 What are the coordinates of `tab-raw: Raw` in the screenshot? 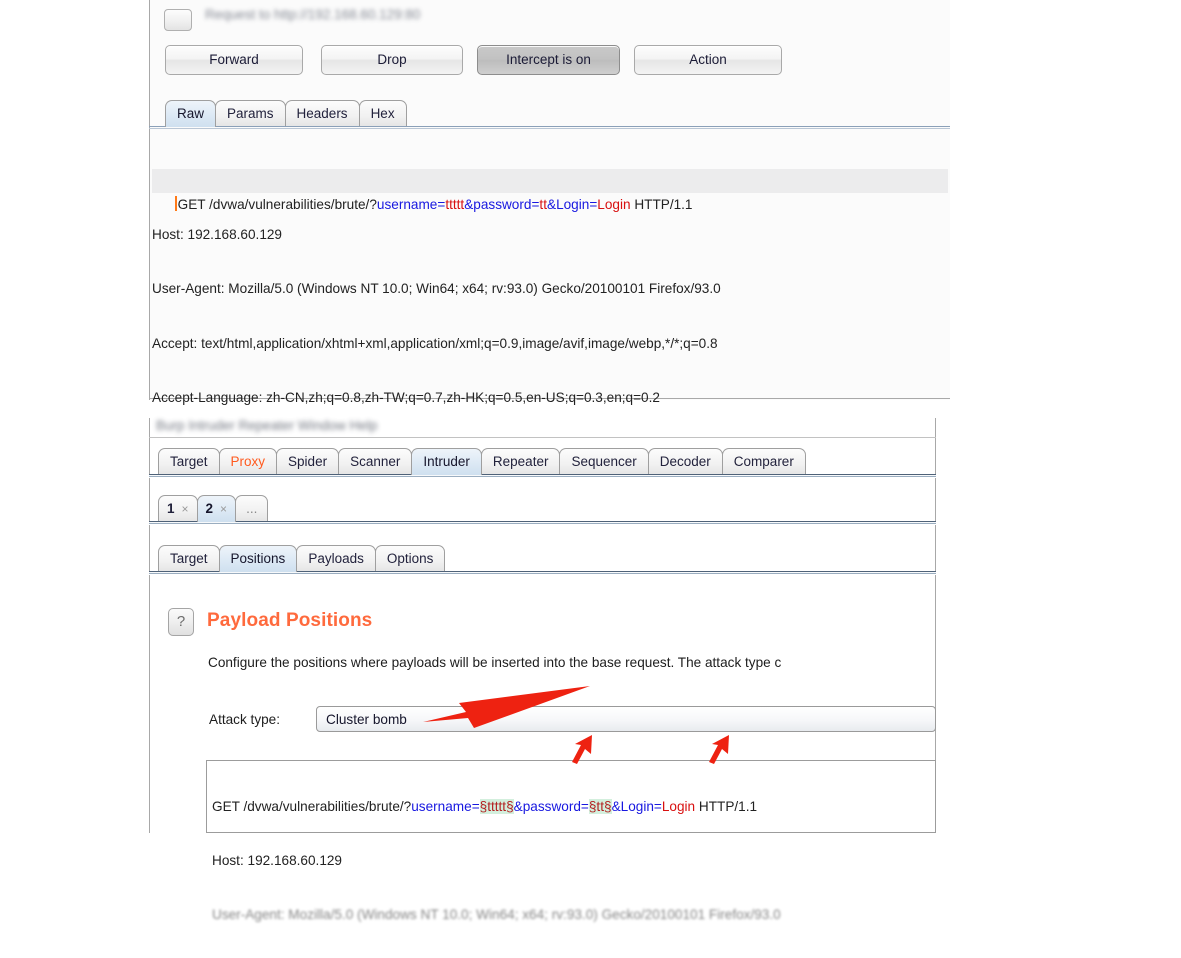 It's located at (191, 113).